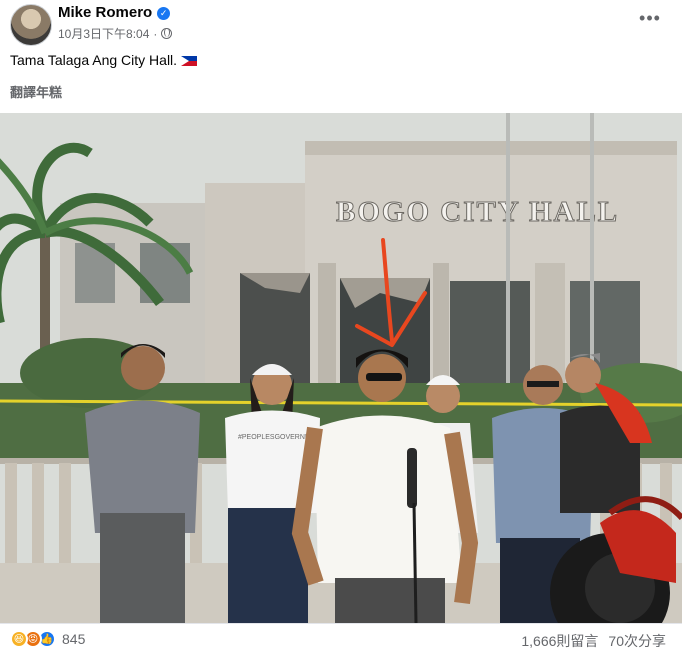  Describe the element at coordinates (47, 639) in the screenshot. I see `reactions-summary: 😆 😡 👍 845` at that location.